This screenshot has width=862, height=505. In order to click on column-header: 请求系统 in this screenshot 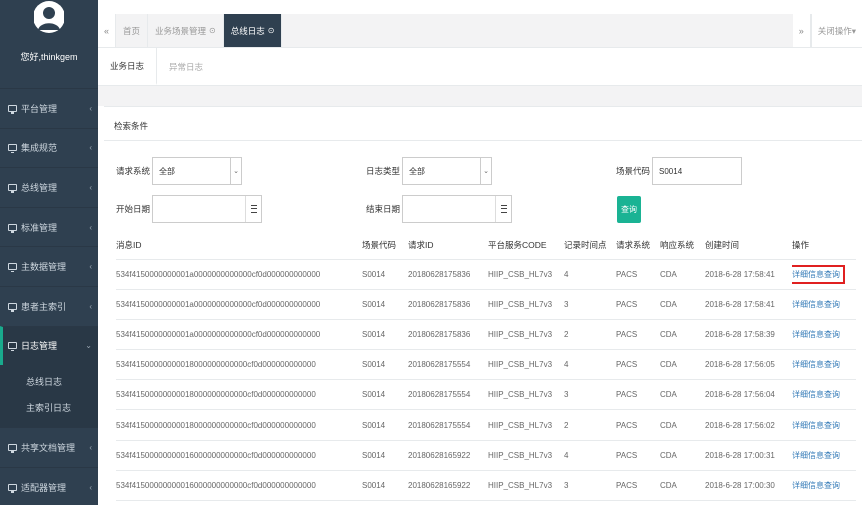, I will do `click(638, 246)`.